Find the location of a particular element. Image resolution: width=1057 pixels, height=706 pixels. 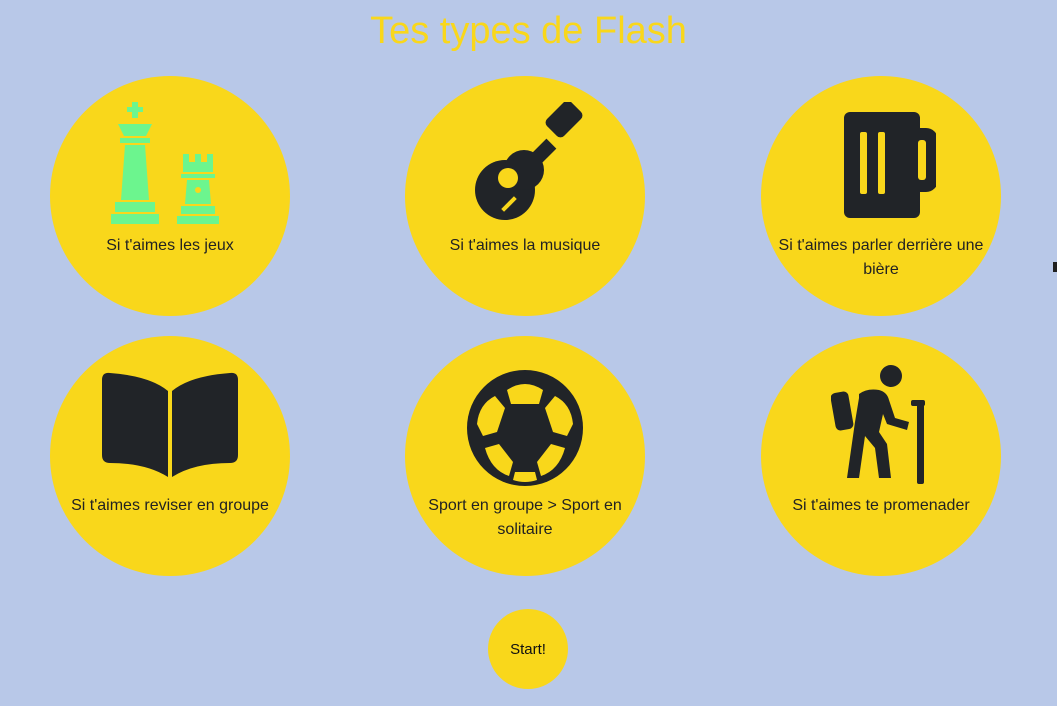

card-label: Si t'aimes reviser en groupe is located at coordinates (170, 505).